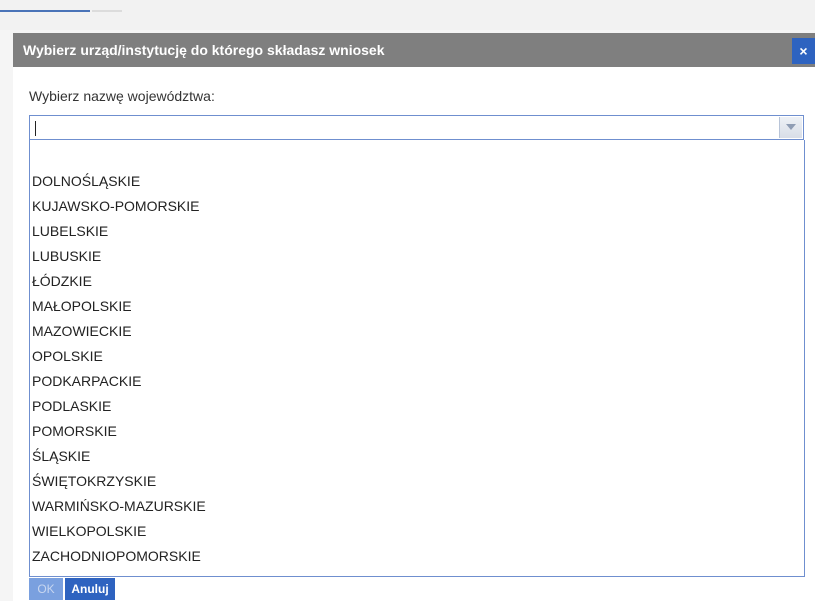 This screenshot has height=601, width=815. Describe the element at coordinates (407, 15) in the screenshot. I see `background-tab-strip` at that location.